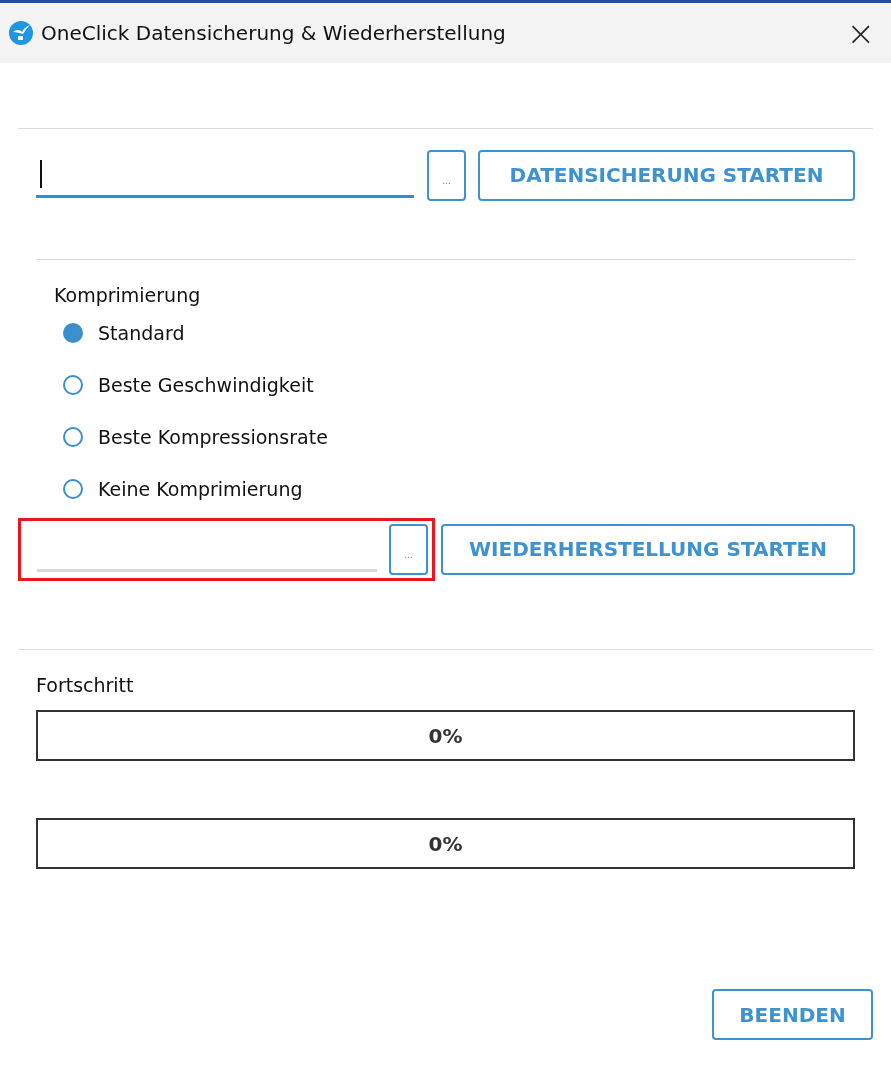 This screenshot has height=1075, width=891. I want to click on close-button: ×, so click(860, 33).